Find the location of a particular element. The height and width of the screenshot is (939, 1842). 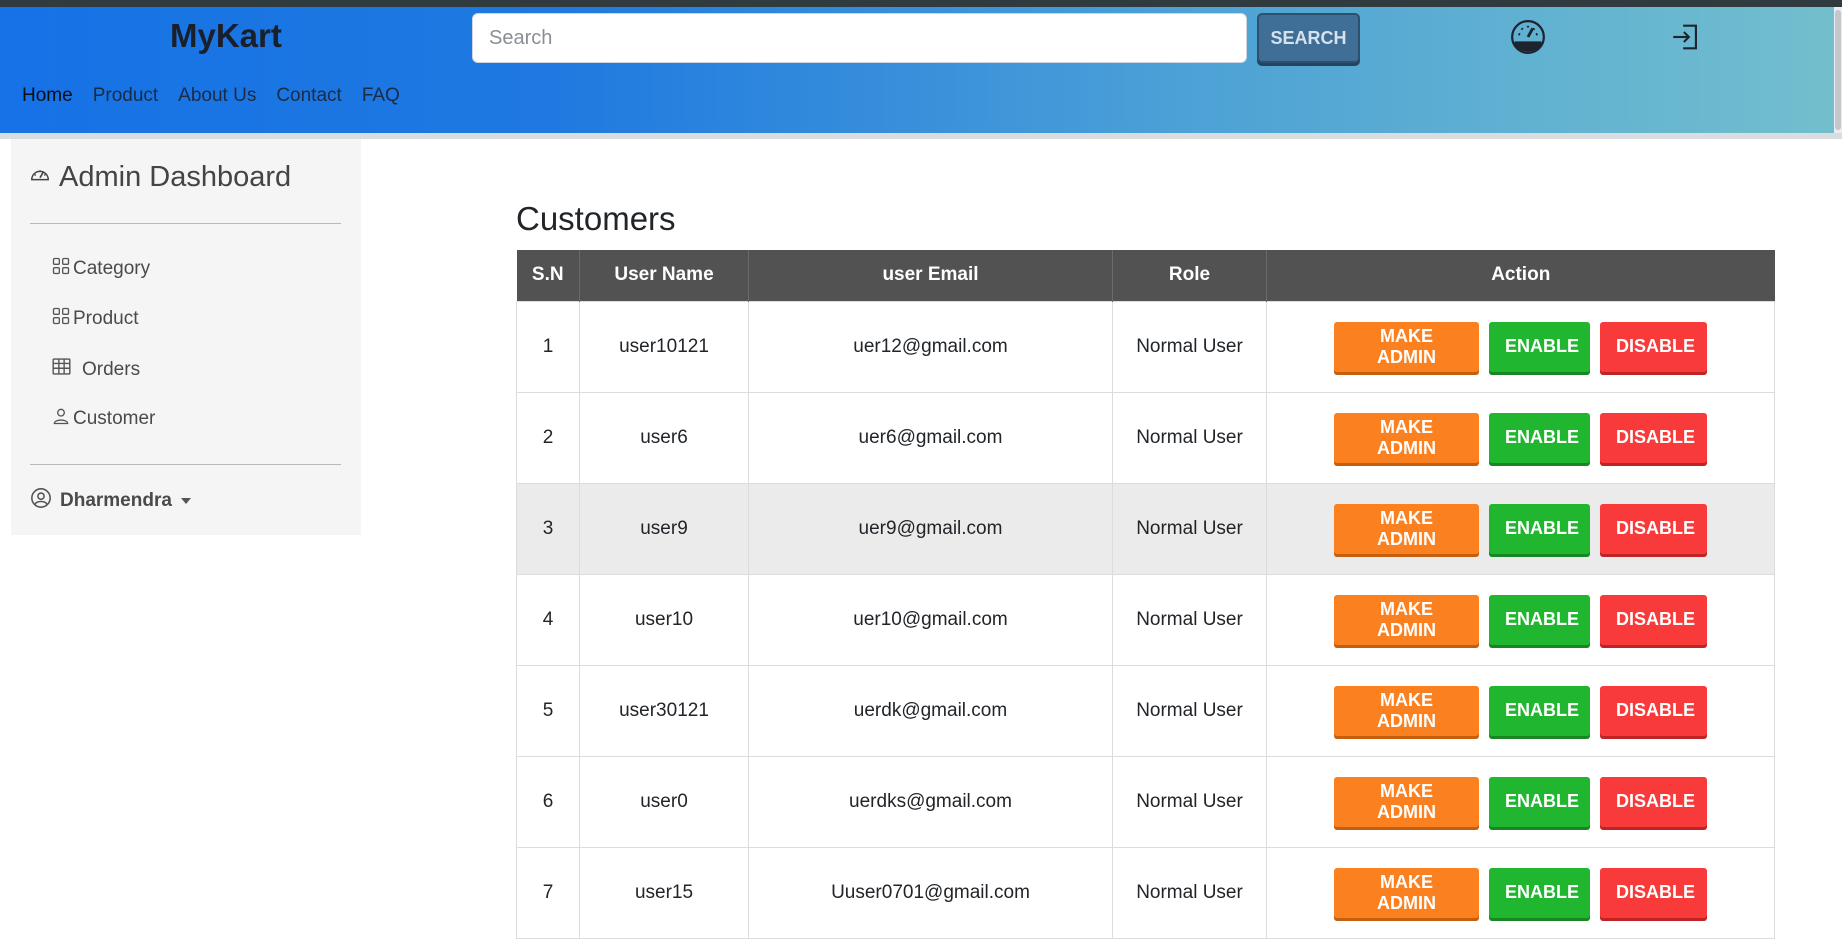

table-header-row: S.N User Name user Email Role Action is located at coordinates (1145, 275).